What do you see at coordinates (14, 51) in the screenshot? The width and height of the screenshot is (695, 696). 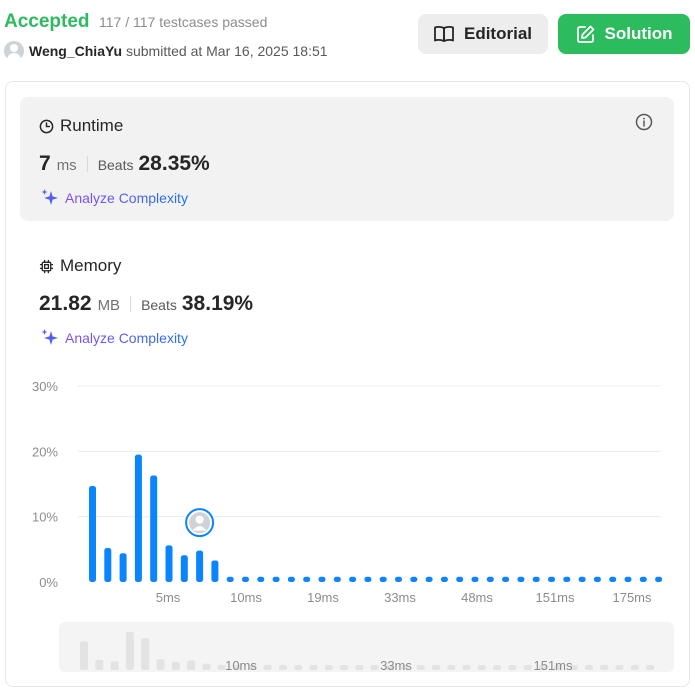 I see `avatar` at bounding box center [14, 51].